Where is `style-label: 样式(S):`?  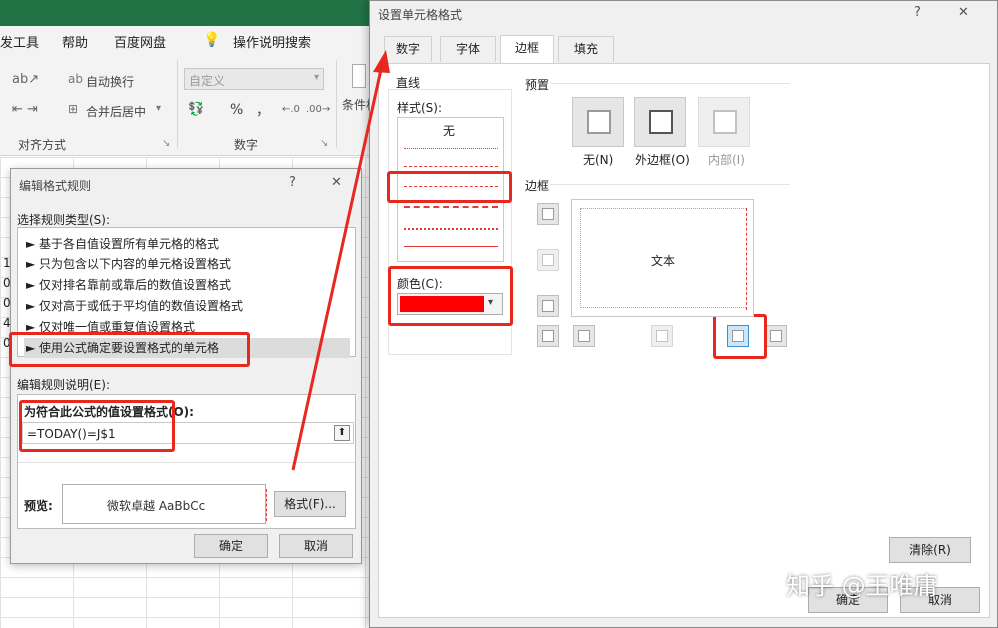 style-label: 样式(S): is located at coordinates (420, 108).